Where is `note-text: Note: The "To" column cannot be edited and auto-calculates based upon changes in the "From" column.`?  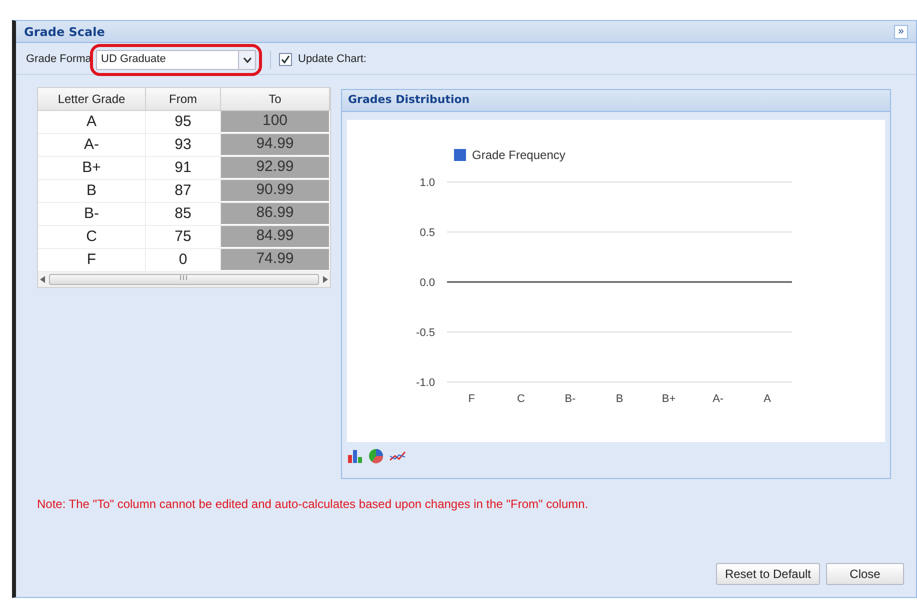 note-text: Note: The "To" column cannot be edited and auto-calculates based upon changes in the "From" column. is located at coordinates (313, 504).